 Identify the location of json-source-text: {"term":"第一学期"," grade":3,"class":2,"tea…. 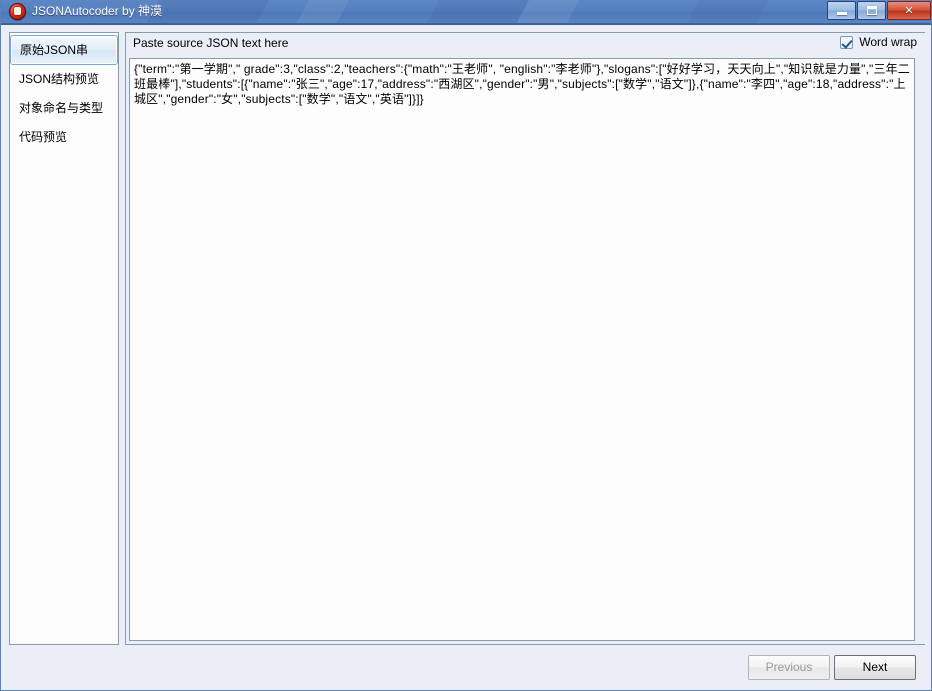
(522, 84).